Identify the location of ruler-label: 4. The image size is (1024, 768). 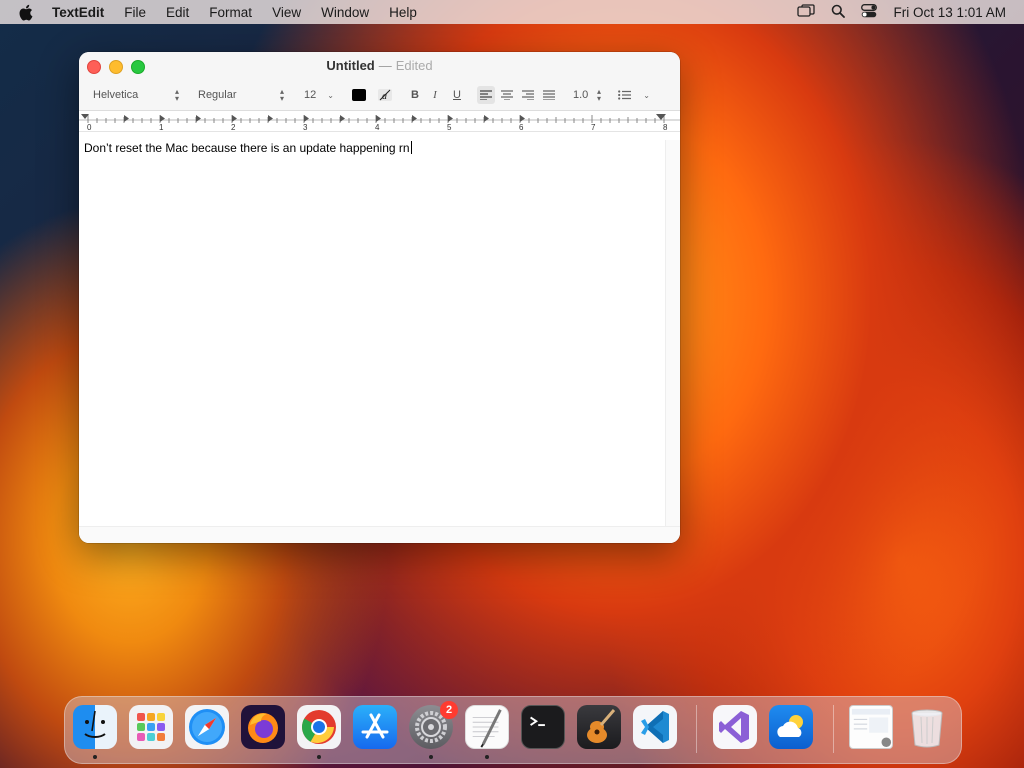
(377, 127).